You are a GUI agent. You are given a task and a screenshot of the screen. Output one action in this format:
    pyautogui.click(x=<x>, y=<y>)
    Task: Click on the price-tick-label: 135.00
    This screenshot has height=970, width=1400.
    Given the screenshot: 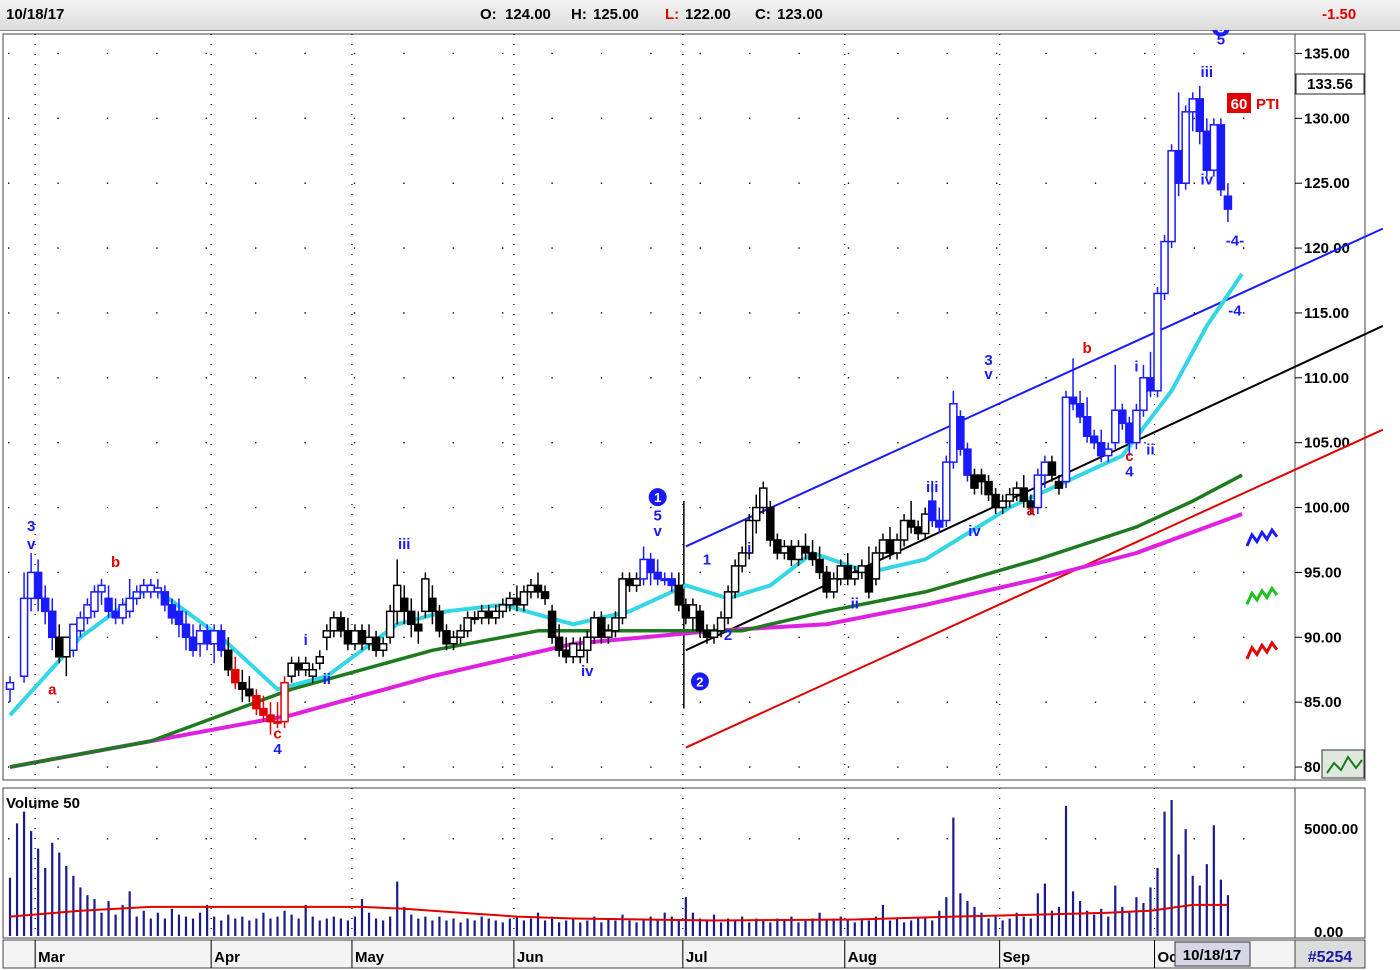 What is the action you would take?
    pyautogui.click(x=1327, y=53)
    